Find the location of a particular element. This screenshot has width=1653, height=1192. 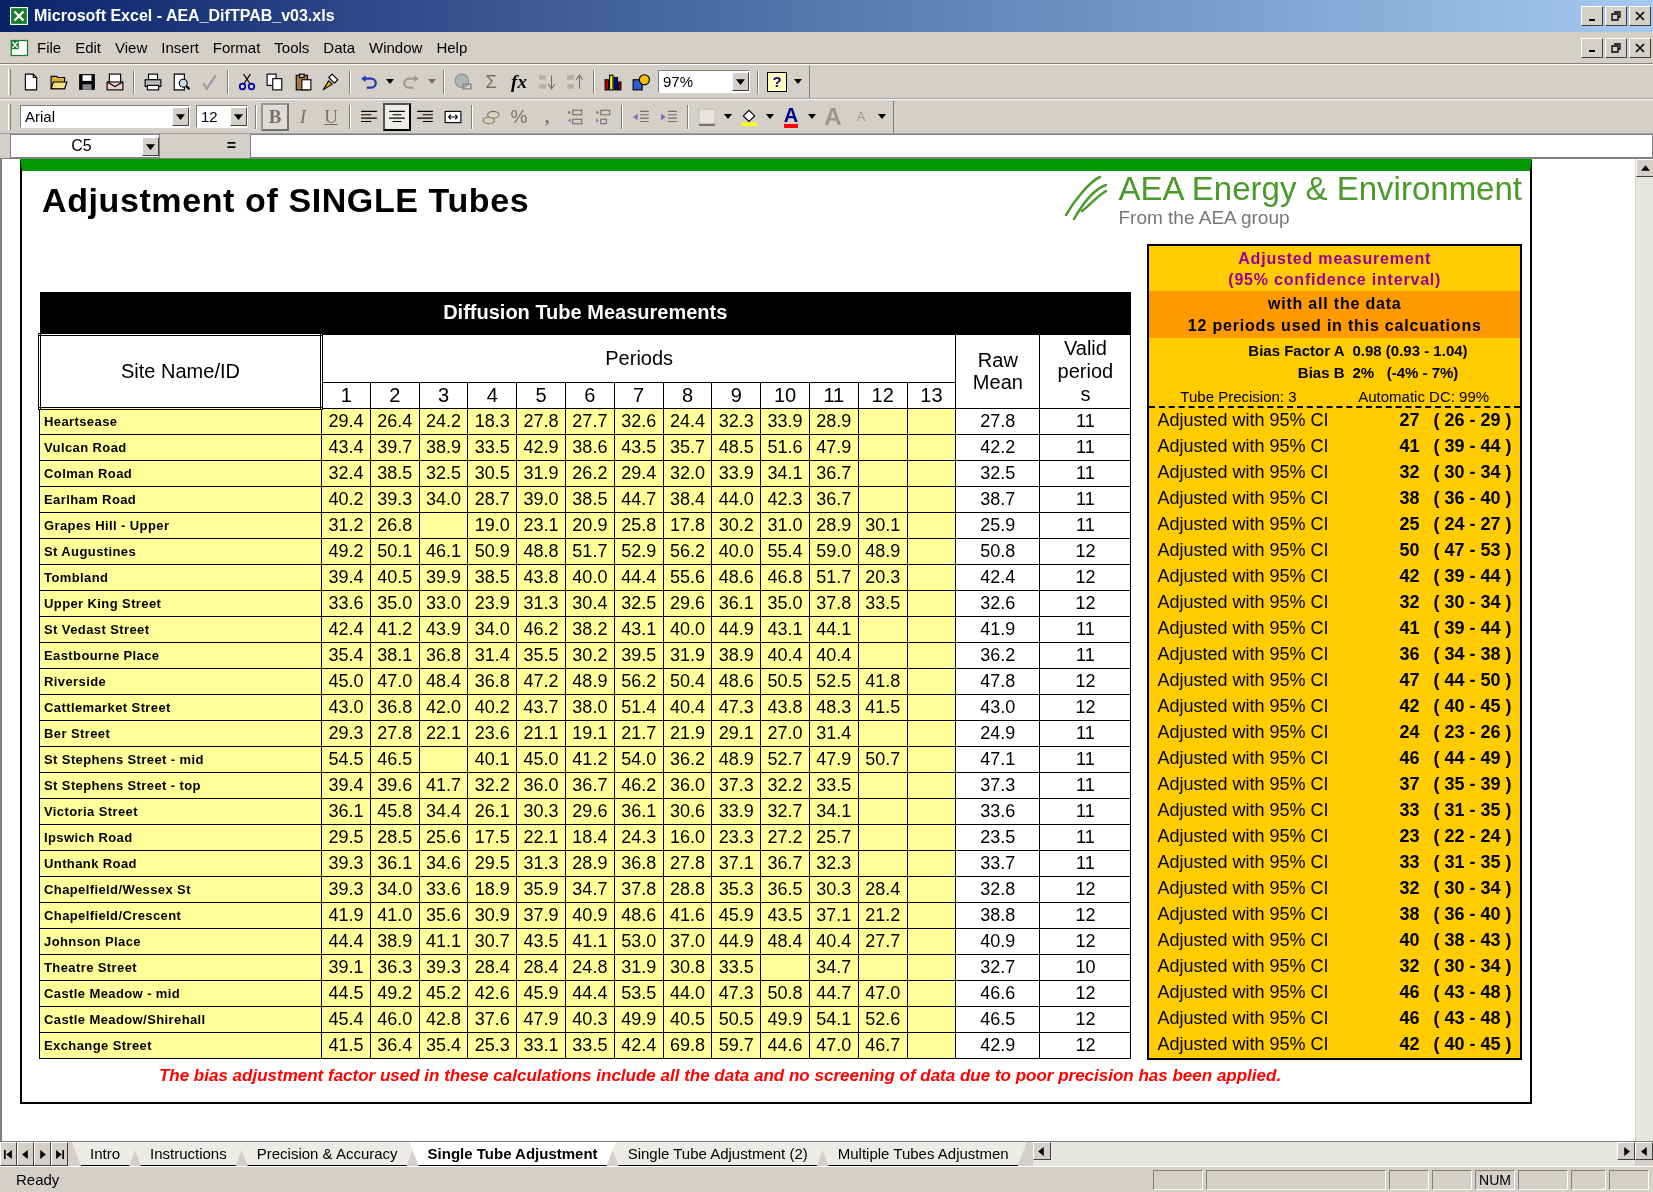

table-cell: Victoria Street is located at coordinates (180, 811).